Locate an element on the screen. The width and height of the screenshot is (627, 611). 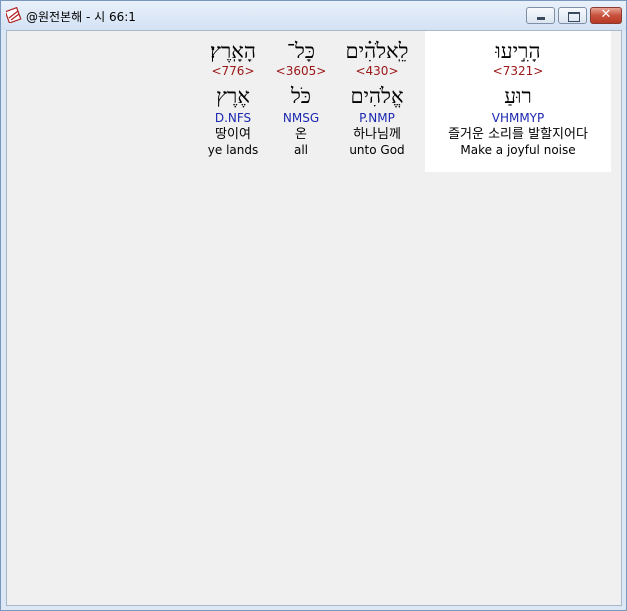
morphology-code: D.NFS is located at coordinates (233, 118).